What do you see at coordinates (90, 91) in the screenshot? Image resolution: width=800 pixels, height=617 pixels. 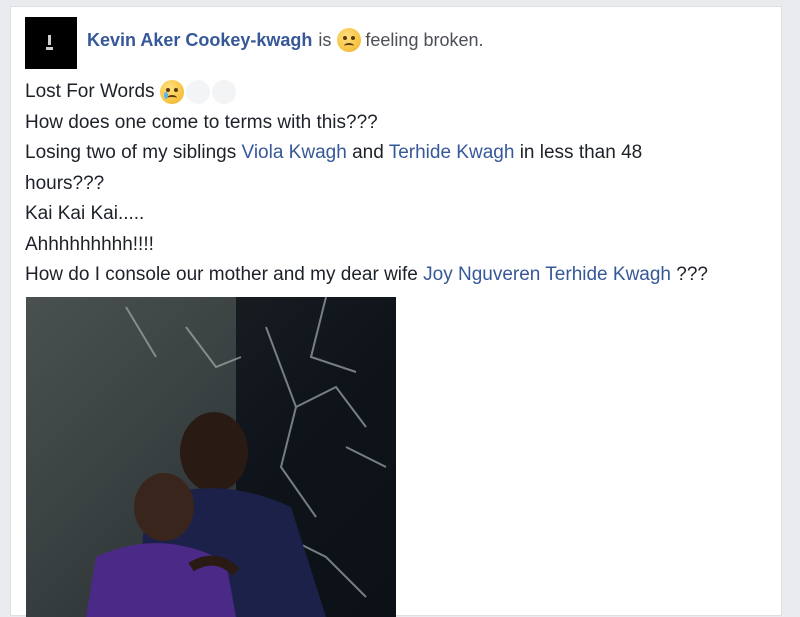 I see `post-line-1-text: Lost For Words` at bounding box center [90, 91].